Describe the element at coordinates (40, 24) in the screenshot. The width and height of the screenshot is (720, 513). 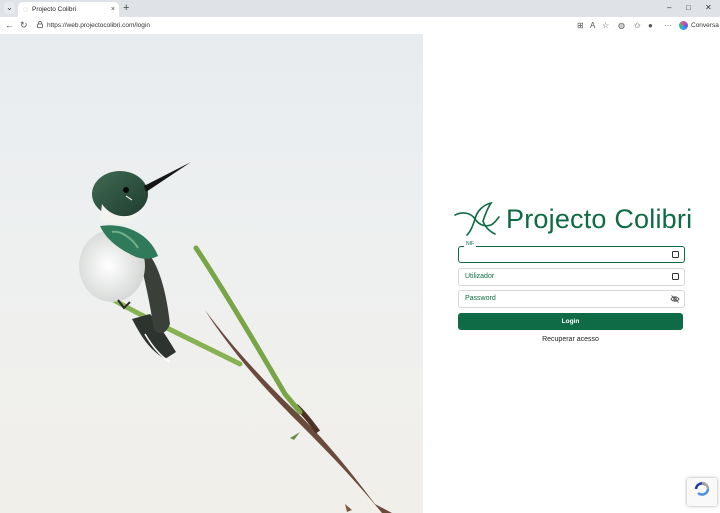
I see `lock-icon` at that location.